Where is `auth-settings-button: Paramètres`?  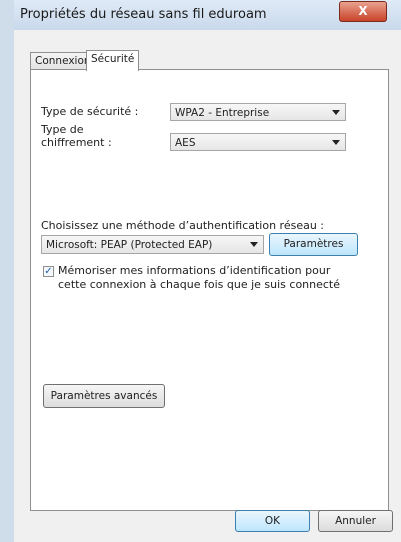 auth-settings-button: Paramètres is located at coordinates (313, 244).